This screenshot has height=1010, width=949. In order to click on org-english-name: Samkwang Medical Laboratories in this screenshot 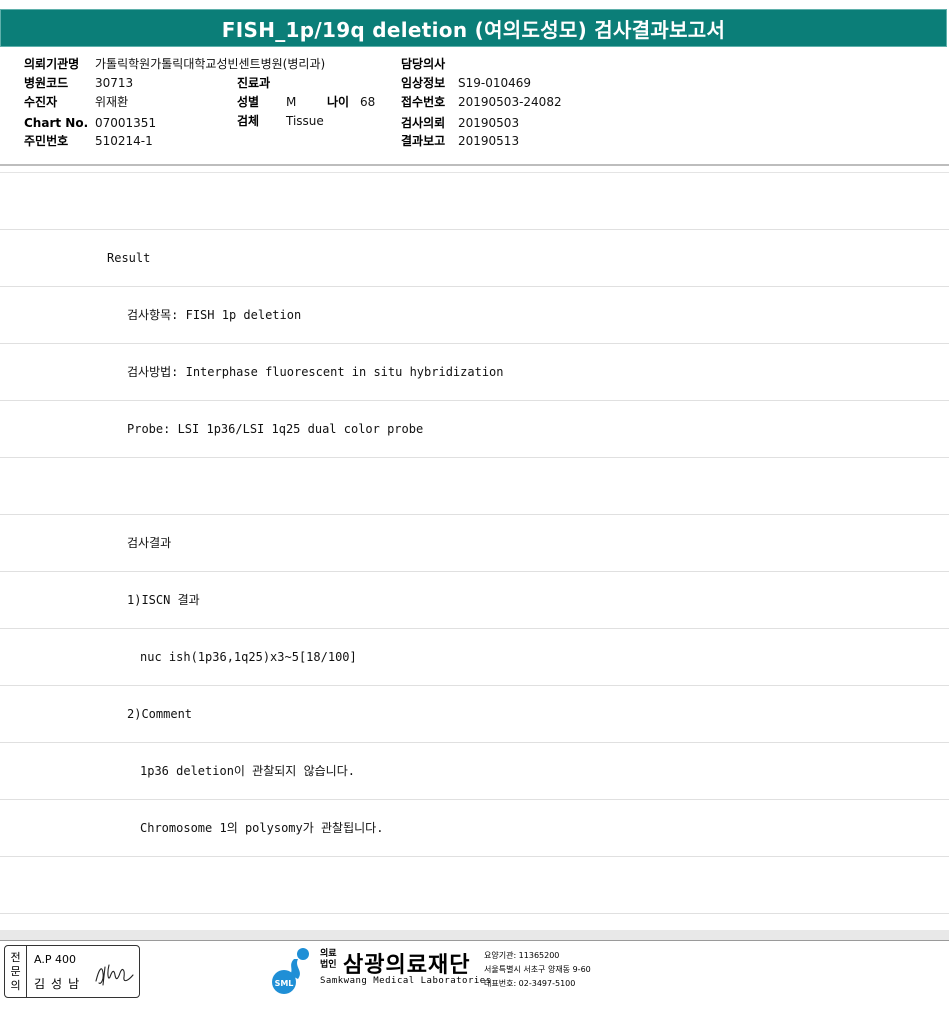, I will do `click(406, 981)`.